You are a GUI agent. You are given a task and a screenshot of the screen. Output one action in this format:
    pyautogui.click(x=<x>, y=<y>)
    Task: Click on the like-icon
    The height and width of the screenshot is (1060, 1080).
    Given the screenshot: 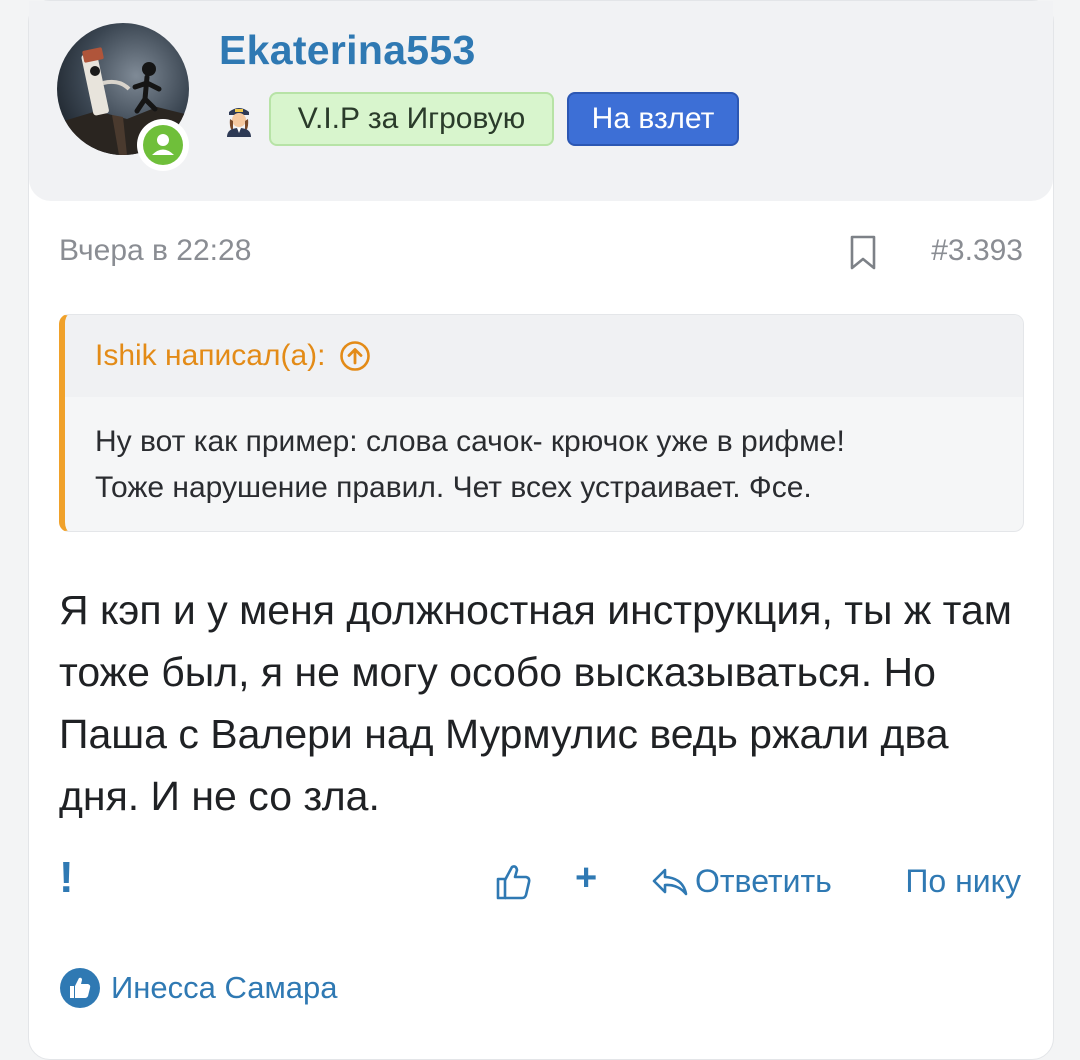 What is the action you would take?
    pyautogui.click(x=513, y=882)
    